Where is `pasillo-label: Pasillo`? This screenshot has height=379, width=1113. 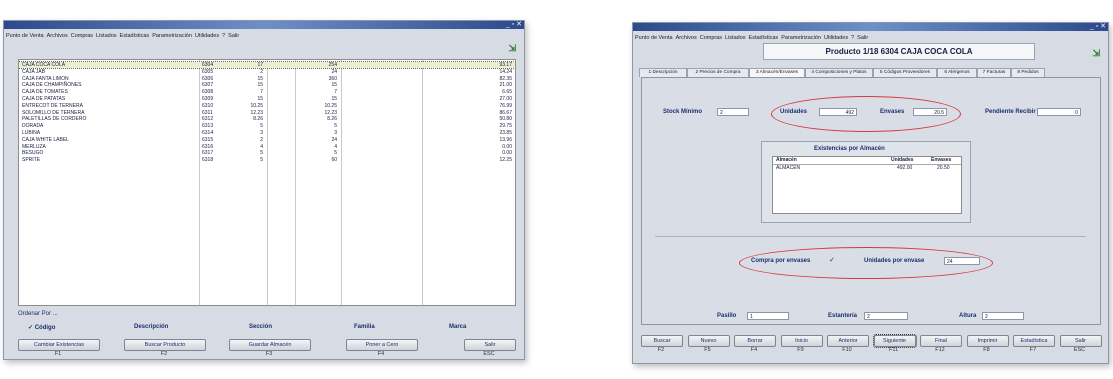 pasillo-label: Pasillo is located at coordinates (727, 316).